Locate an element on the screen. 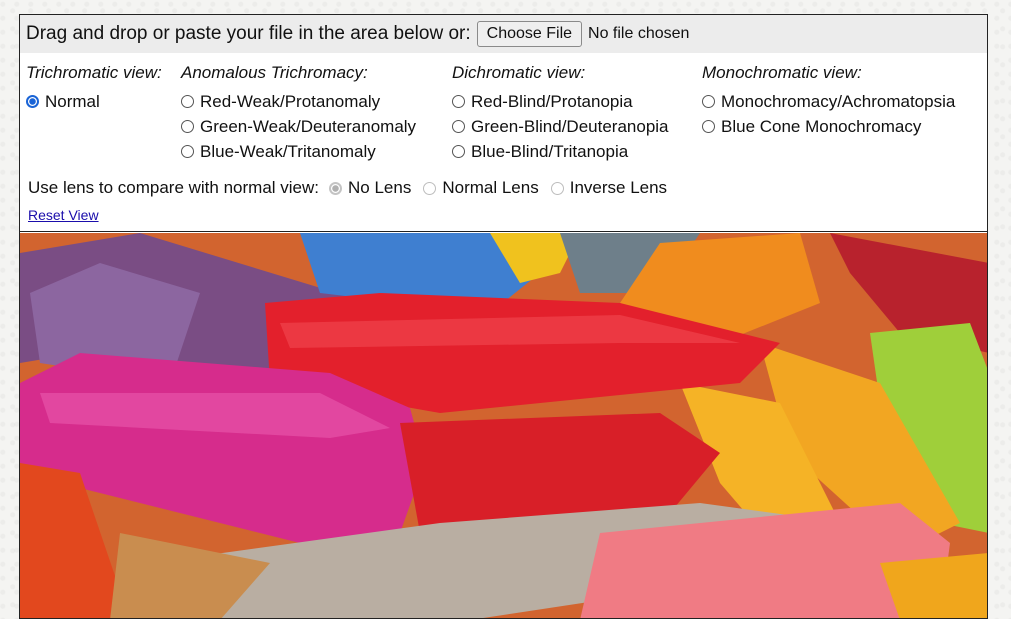  reset-view-link: Reset View is located at coordinates (63, 215).